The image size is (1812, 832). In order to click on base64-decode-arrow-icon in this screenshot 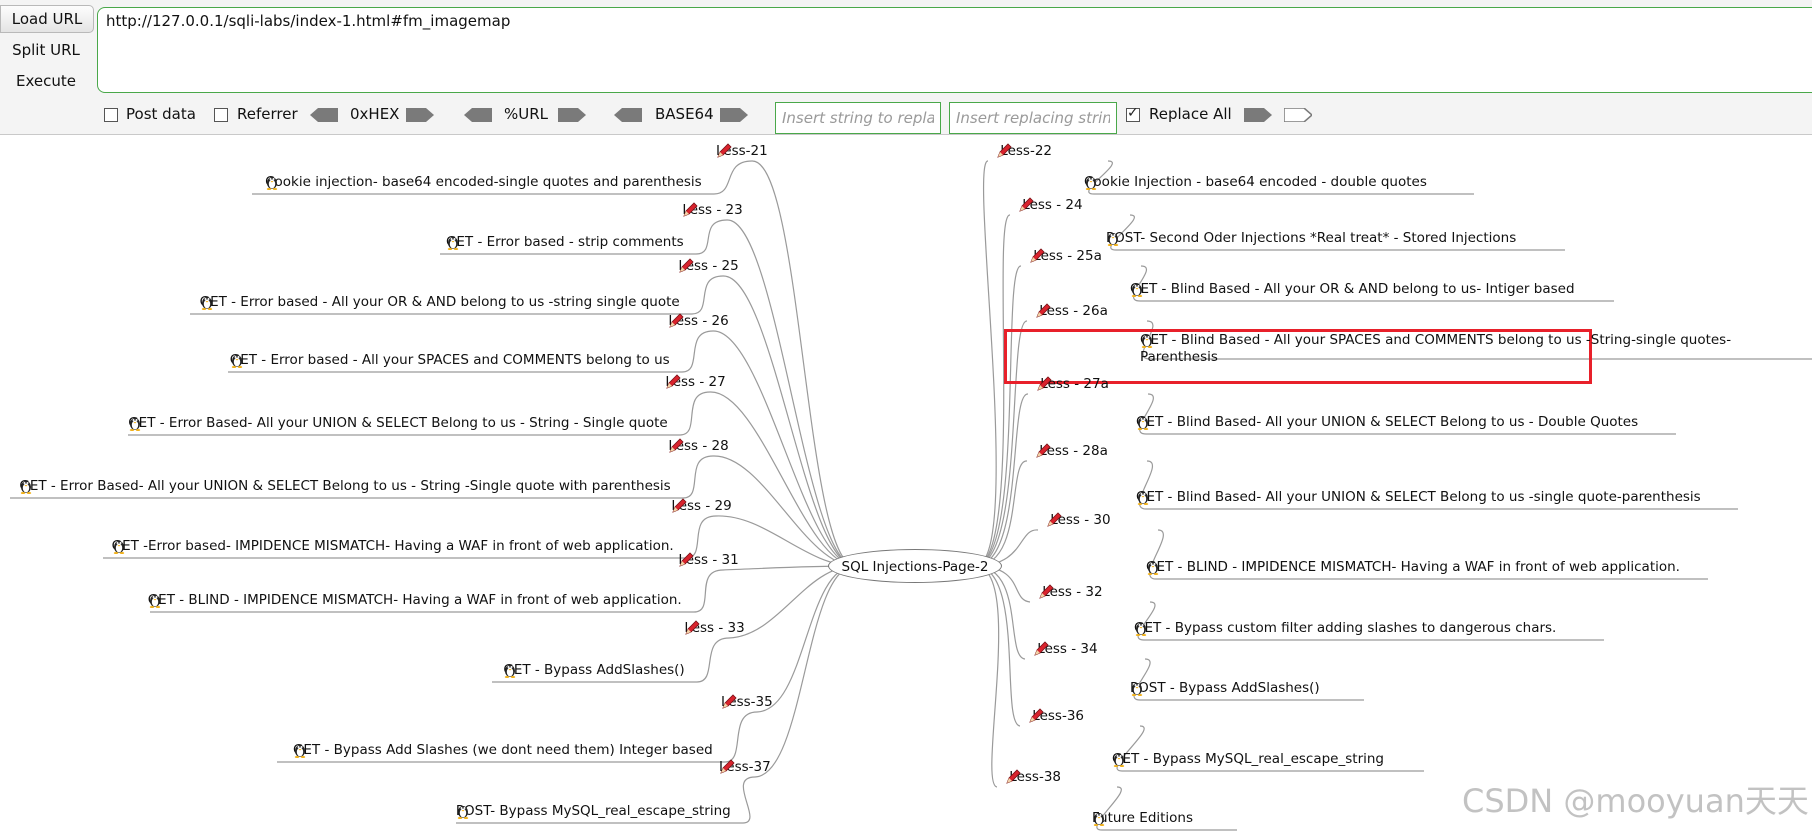, I will do `click(628, 115)`.